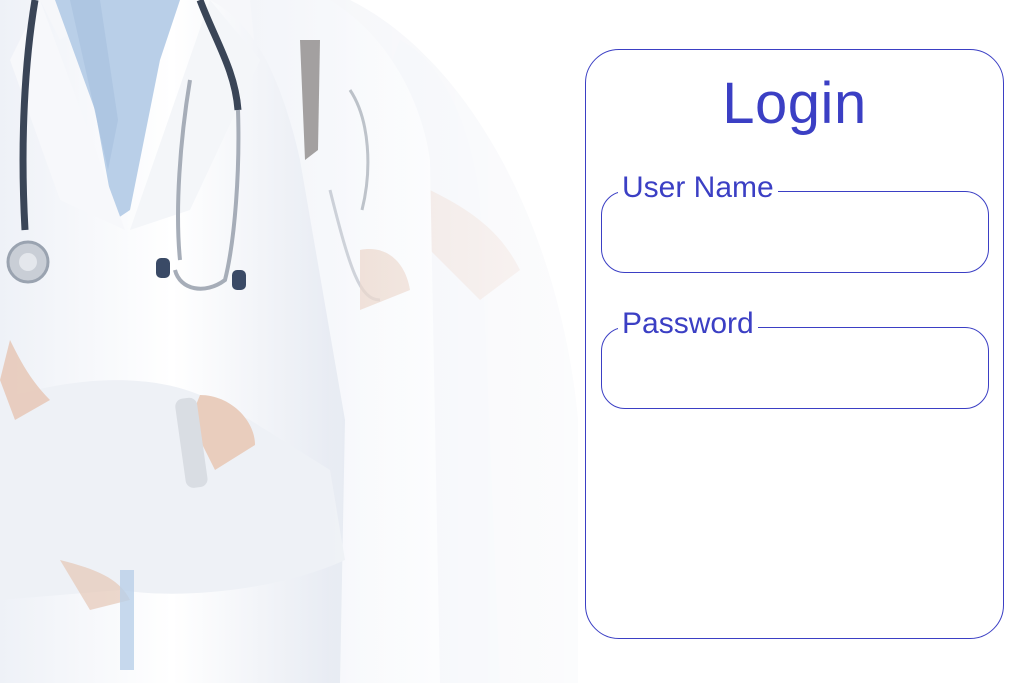  What do you see at coordinates (688, 324) in the screenshot?
I see `password-label: Password` at bounding box center [688, 324].